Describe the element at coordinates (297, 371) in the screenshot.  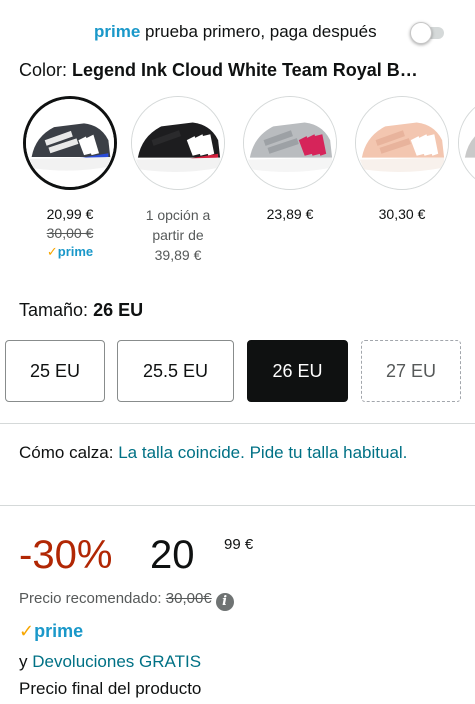
I see `size-option-26: 26 EU` at that location.